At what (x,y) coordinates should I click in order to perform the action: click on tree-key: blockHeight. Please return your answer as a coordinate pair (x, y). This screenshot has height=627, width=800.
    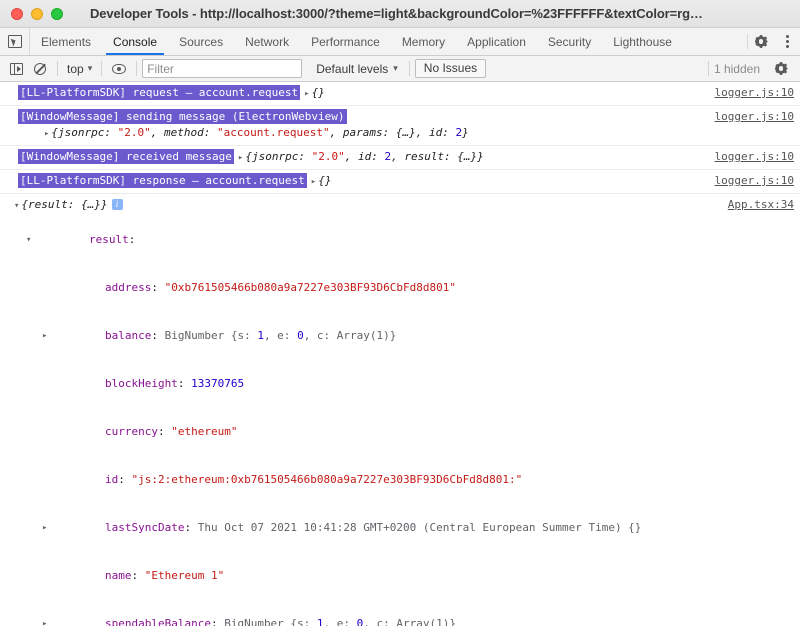
    Looking at the image, I should click on (141, 383).